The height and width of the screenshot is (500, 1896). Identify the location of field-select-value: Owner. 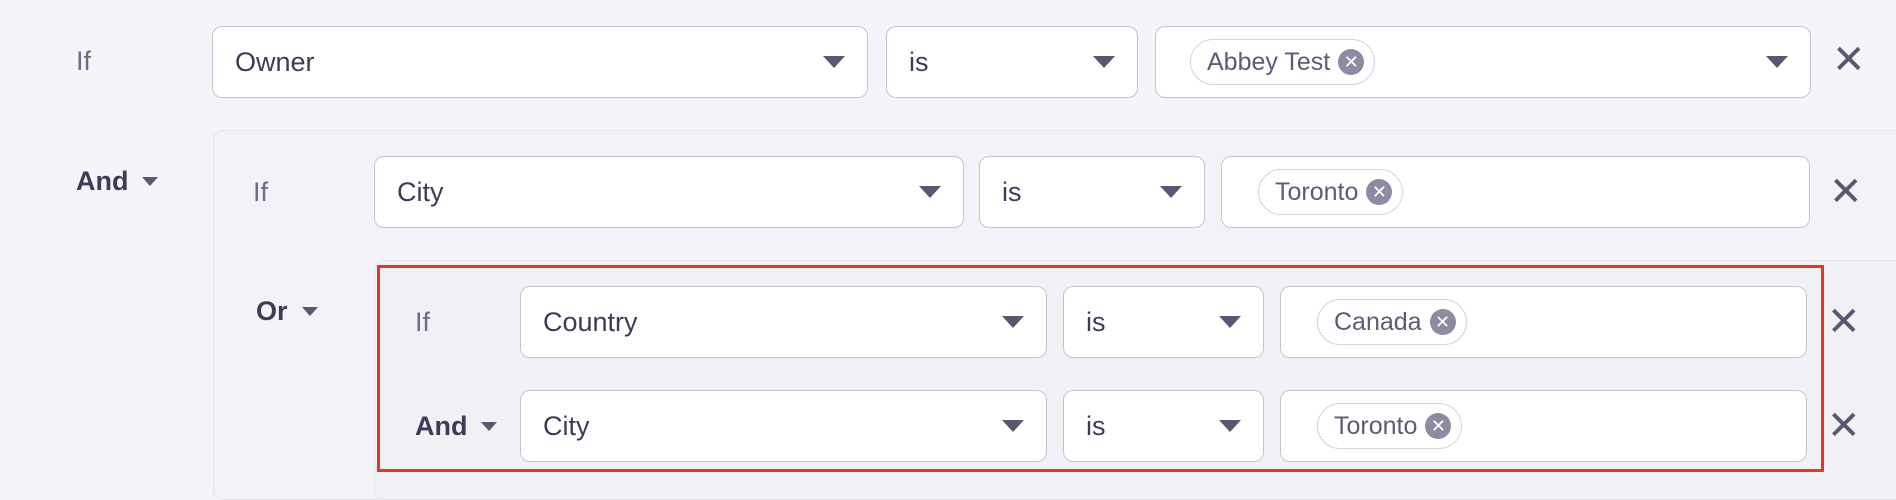
(275, 61).